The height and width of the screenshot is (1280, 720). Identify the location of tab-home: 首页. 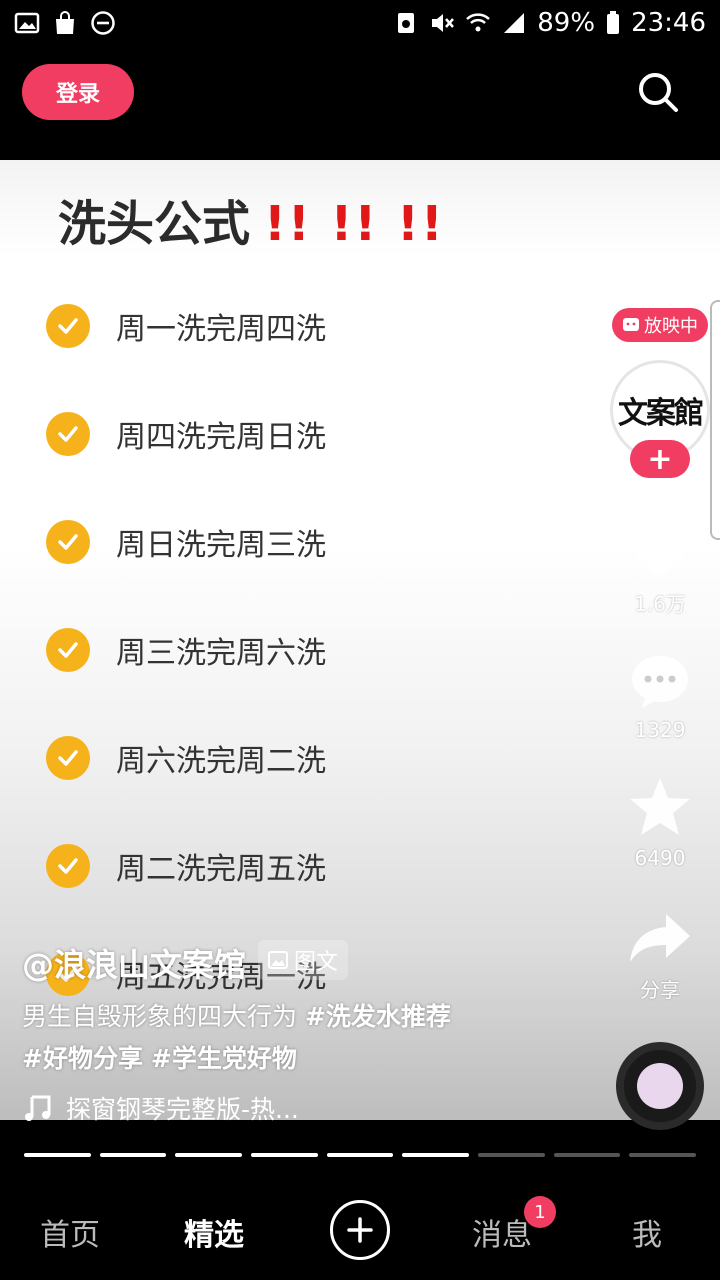
(70, 1232).